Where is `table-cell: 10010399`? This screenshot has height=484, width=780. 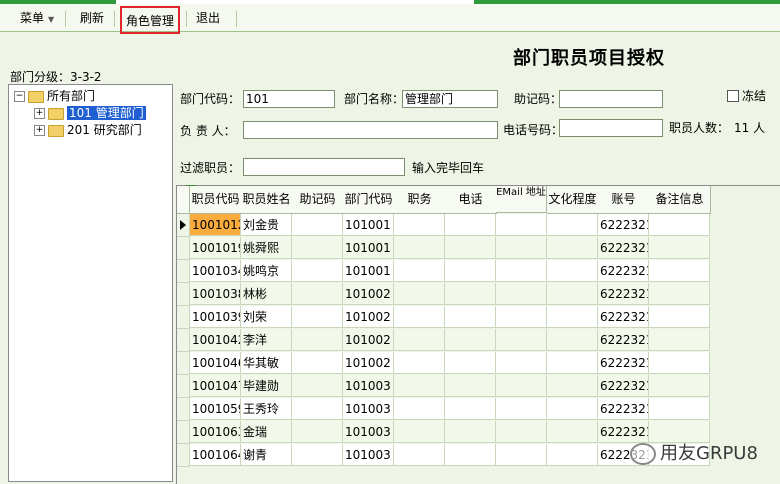
table-cell: 10010399 is located at coordinates (215, 317).